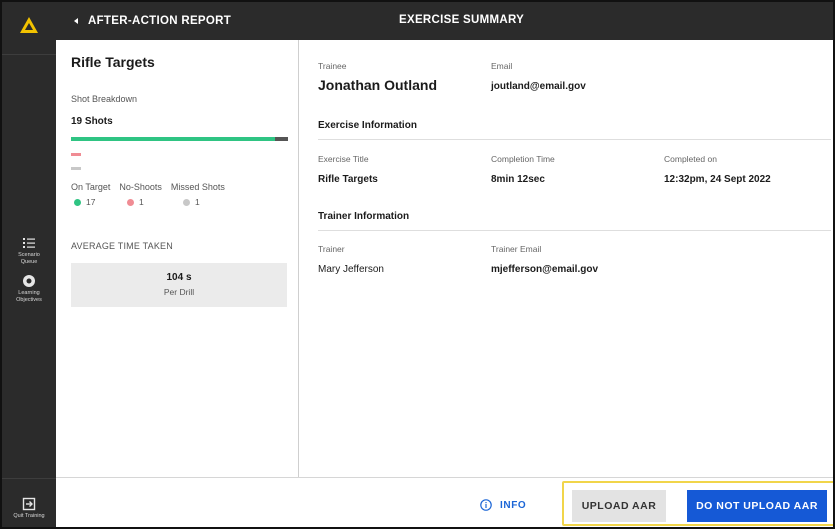  What do you see at coordinates (29, 288) in the screenshot?
I see `rail-item-learning-objectives: Learning Objectives` at bounding box center [29, 288].